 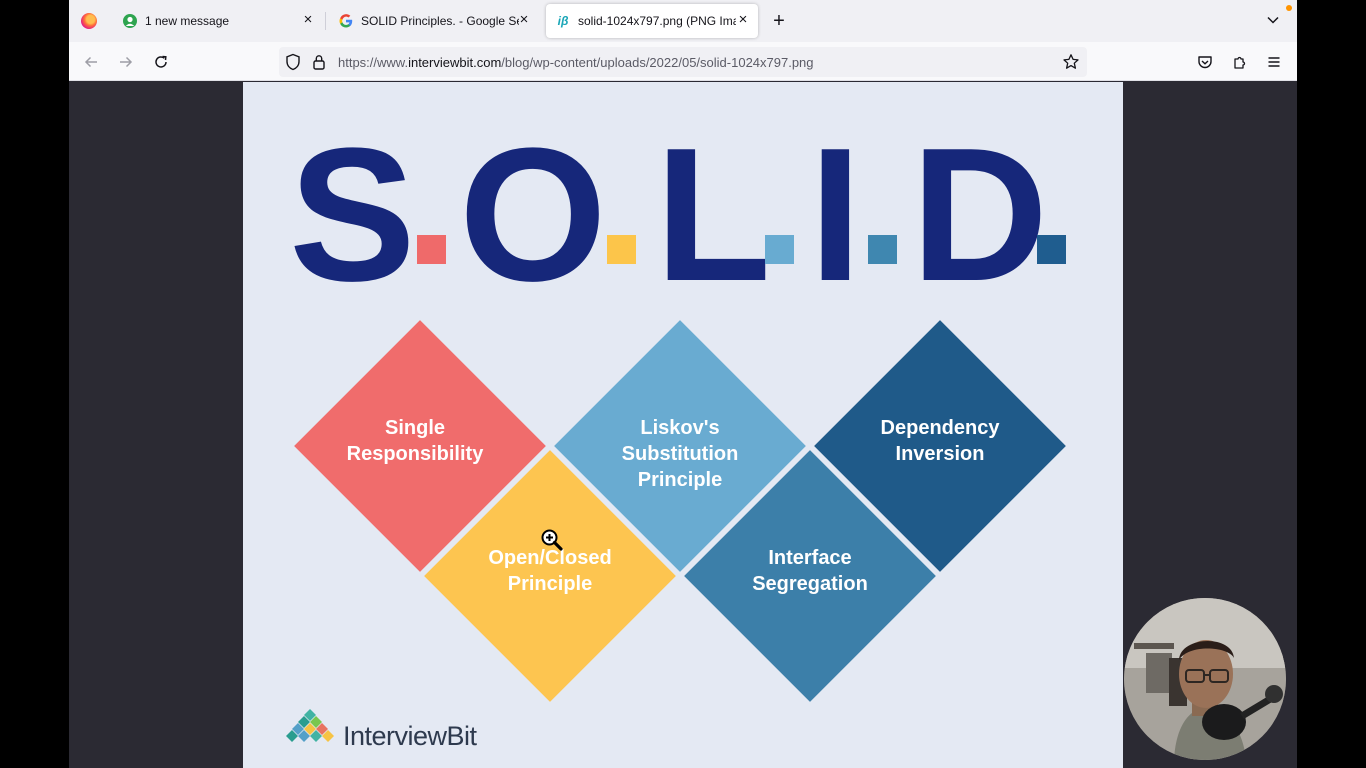 What do you see at coordinates (130, 21) in the screenshot?
I see `chat-avatar-icon` at bounding box center [130, 21].